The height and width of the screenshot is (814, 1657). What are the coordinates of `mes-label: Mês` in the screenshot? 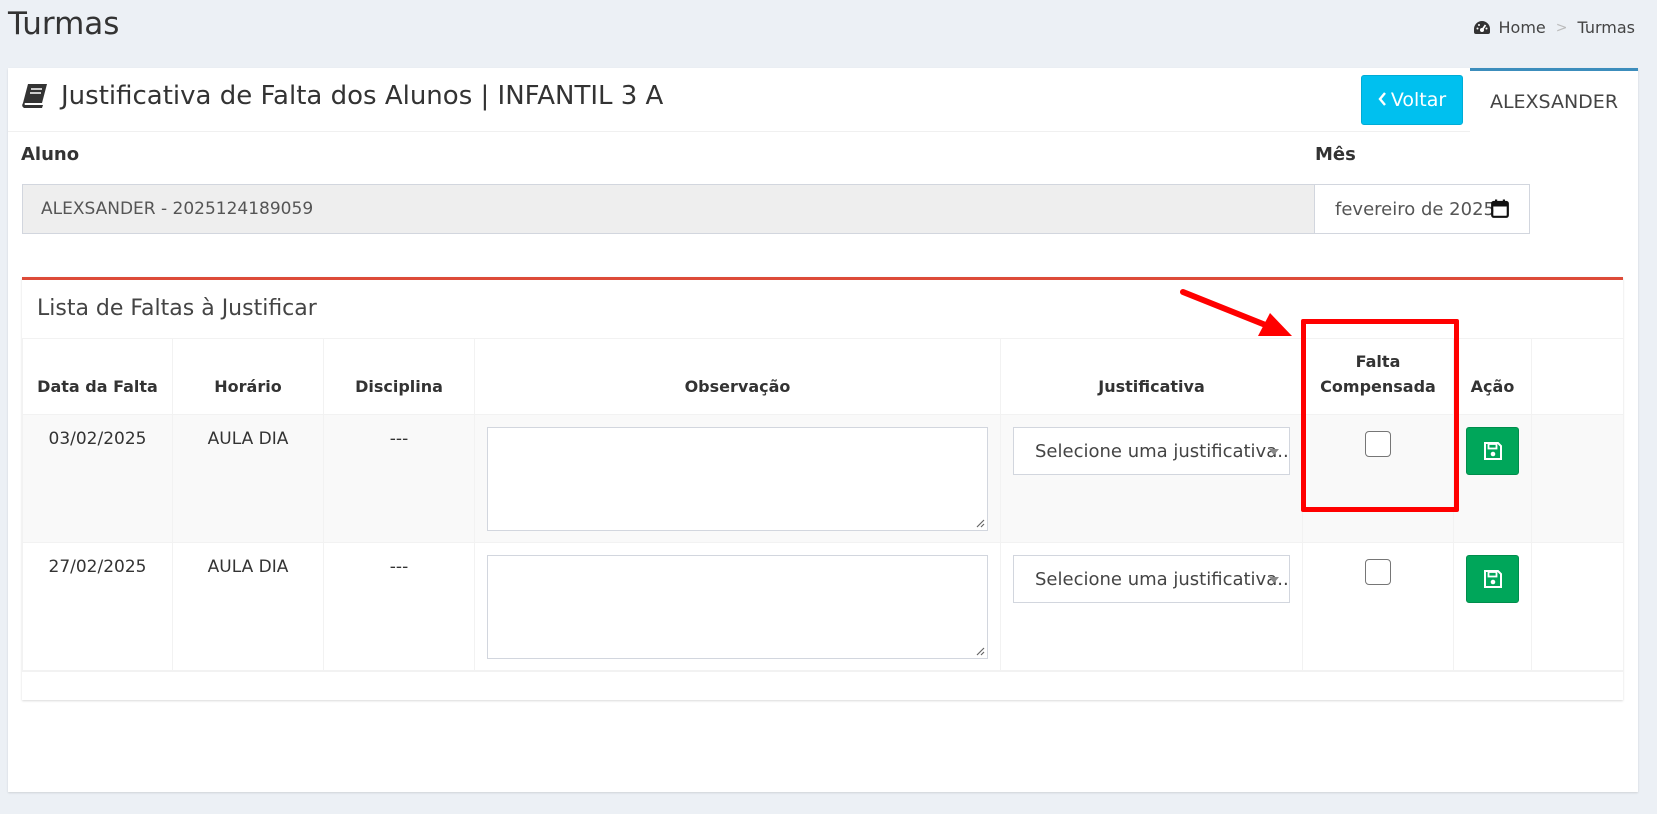 It's located at (1335, 154).